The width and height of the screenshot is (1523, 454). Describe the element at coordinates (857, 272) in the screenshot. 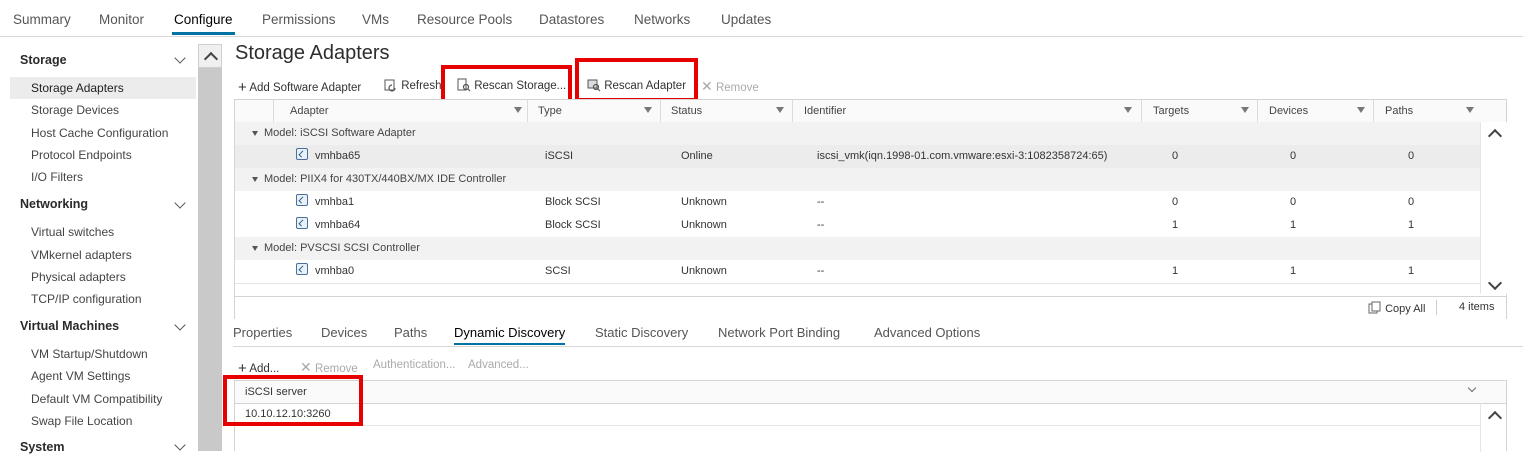

I see `table-row: vmhba0 SCSI Unknown -- 1 1 1` at that location.